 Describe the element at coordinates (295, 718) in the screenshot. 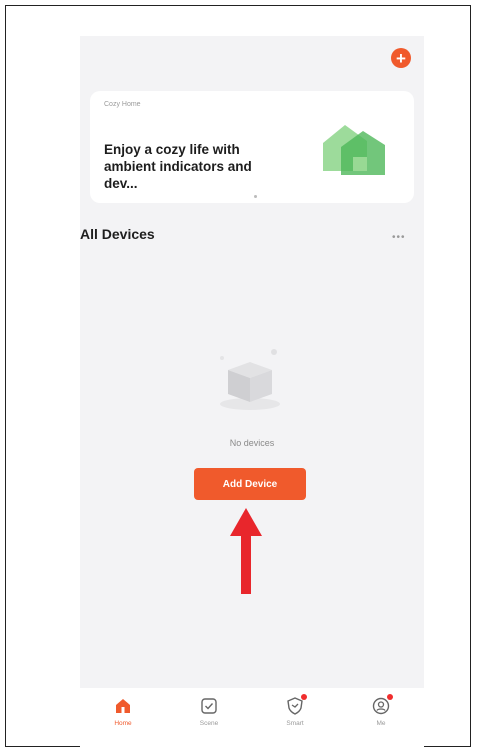

I see `tab-smart: Smart` at that location.